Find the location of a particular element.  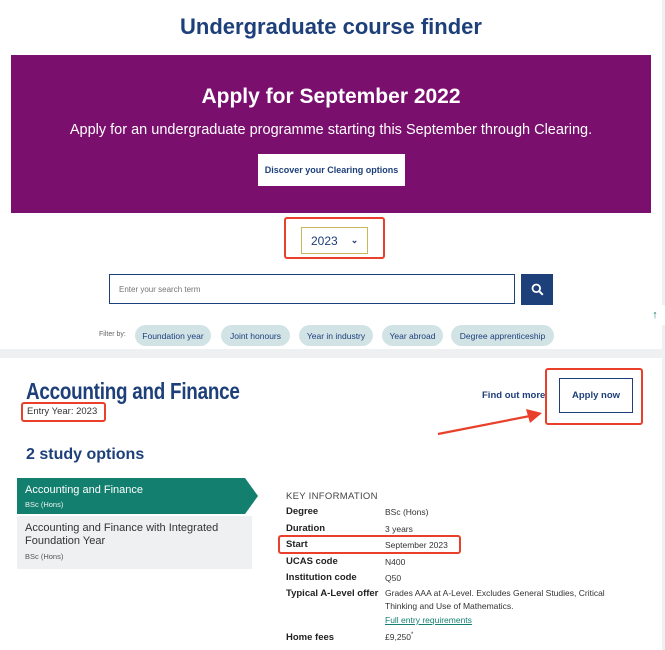

home-fees-amount: £9,250 is located at coordinates (398, 637).